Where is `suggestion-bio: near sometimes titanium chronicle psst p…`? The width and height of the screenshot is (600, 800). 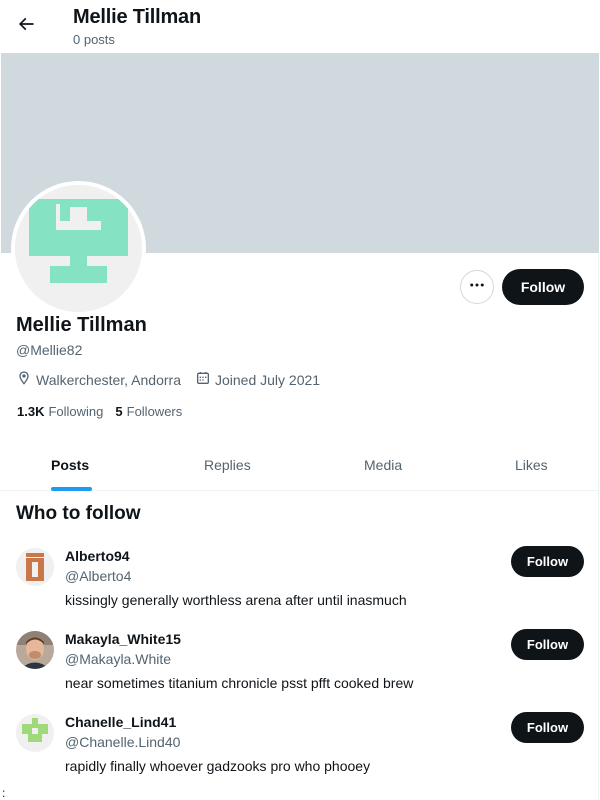
suggestion-bio: near sometimes titanium chronicle psst p… is located at coordinates (239, 683).